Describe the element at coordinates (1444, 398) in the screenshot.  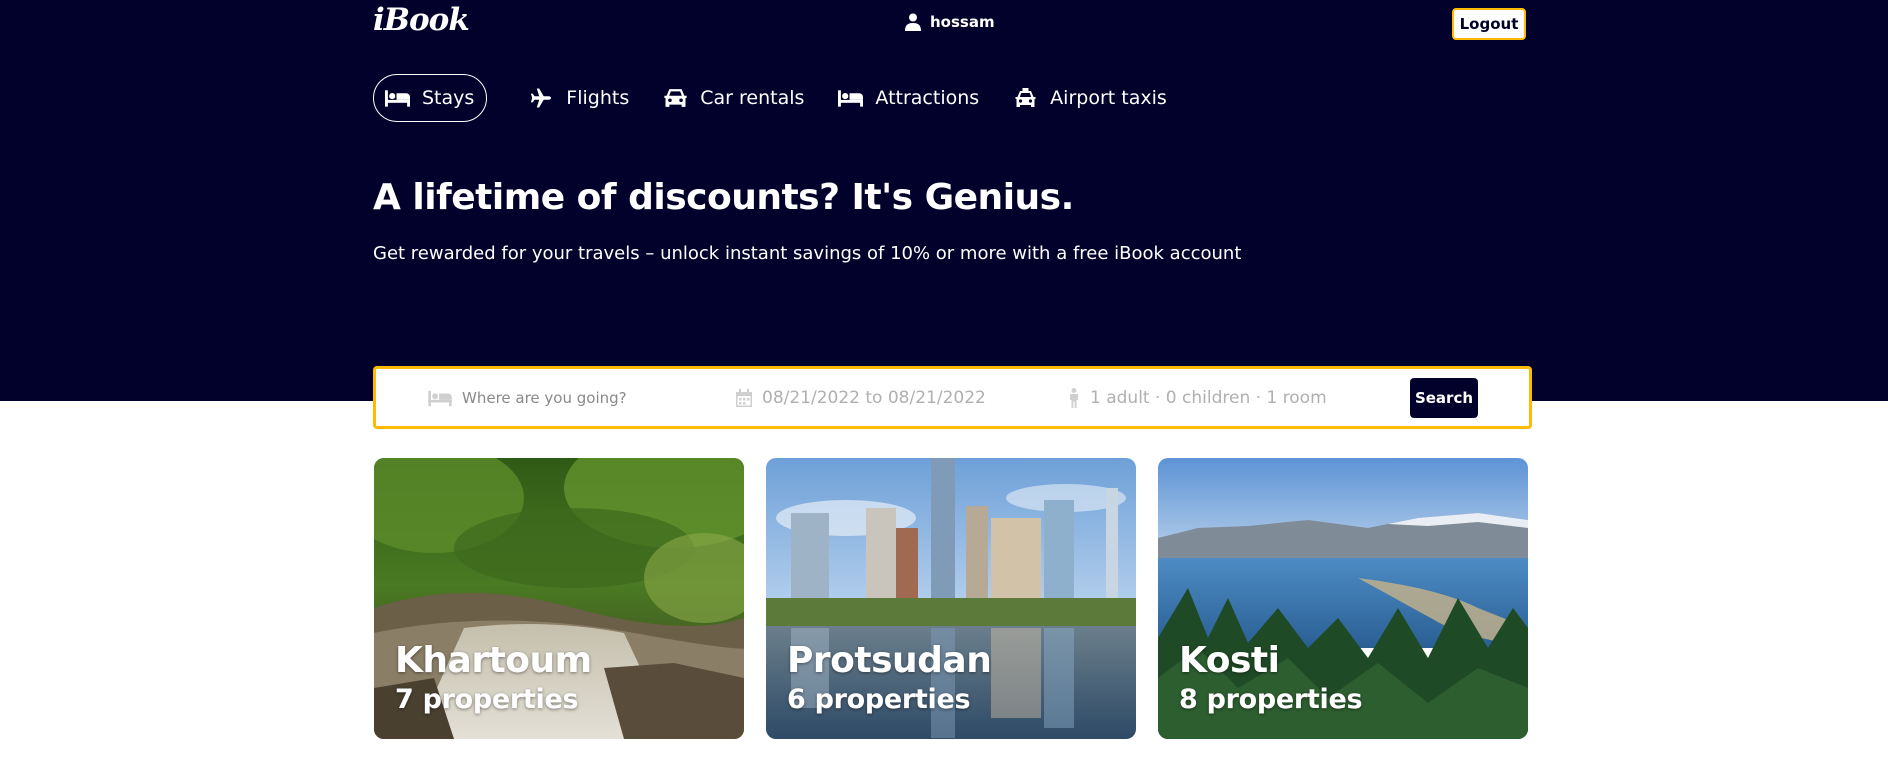
I see `search-button: Search` at that location.